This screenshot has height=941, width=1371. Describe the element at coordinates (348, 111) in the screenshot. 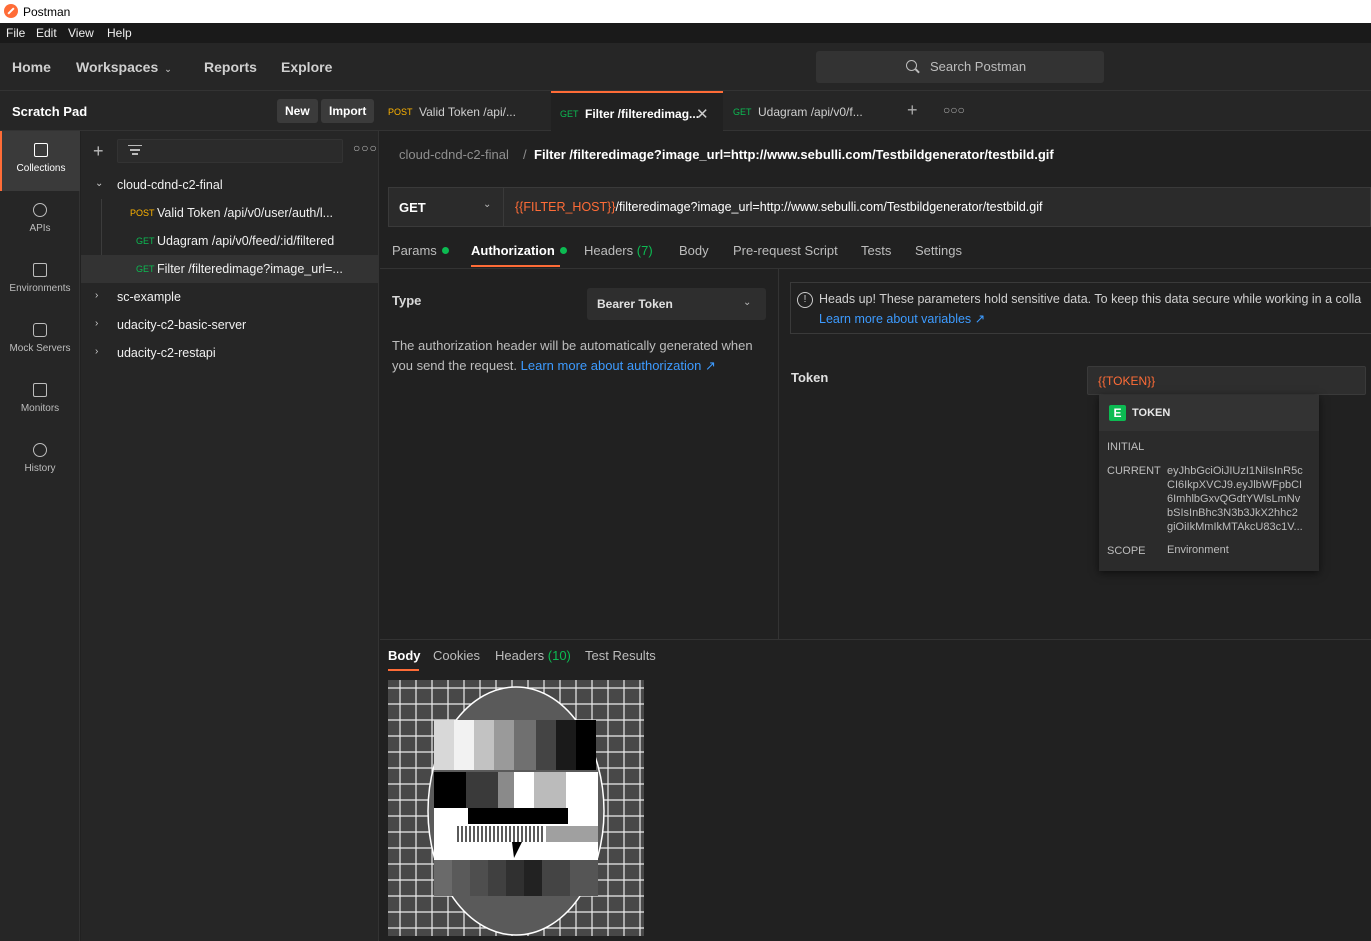

I see `import-button: Import` at that location.